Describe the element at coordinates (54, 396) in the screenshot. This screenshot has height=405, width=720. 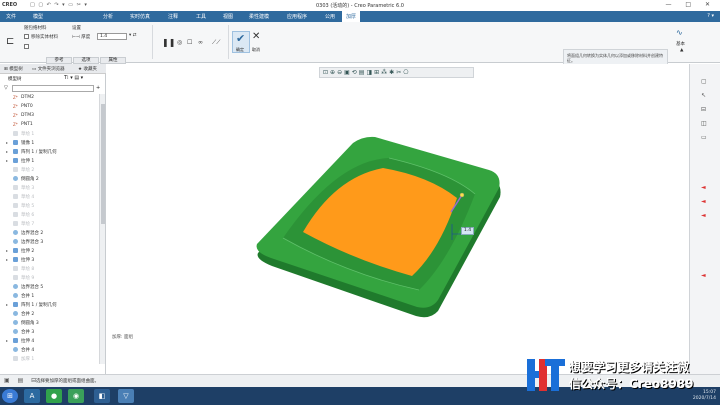
I see `app-taskbar-icon: ●` at that location.